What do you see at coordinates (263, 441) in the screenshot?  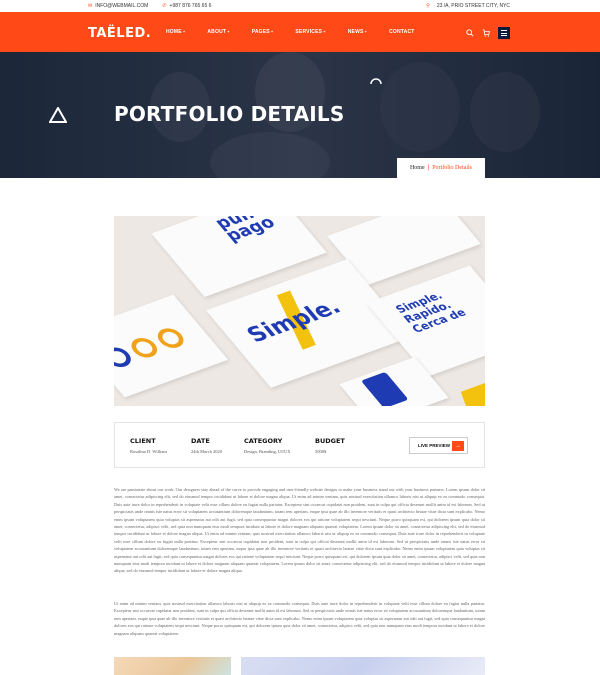 I see `category-label: CATEGORY` at bounding box center [263, 441].